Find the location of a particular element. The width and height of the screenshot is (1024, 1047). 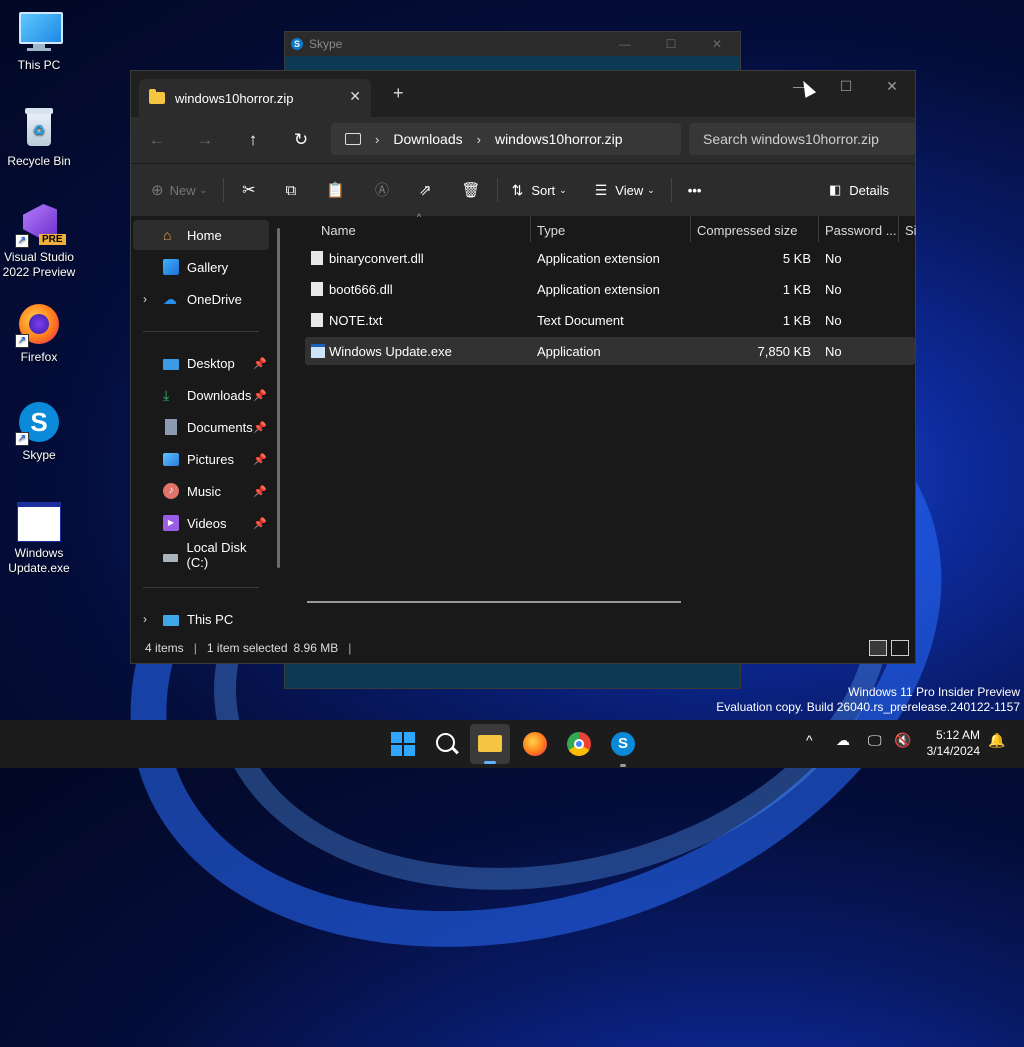

chevron-up-icon: ^ is located at coordinates (809, 740).